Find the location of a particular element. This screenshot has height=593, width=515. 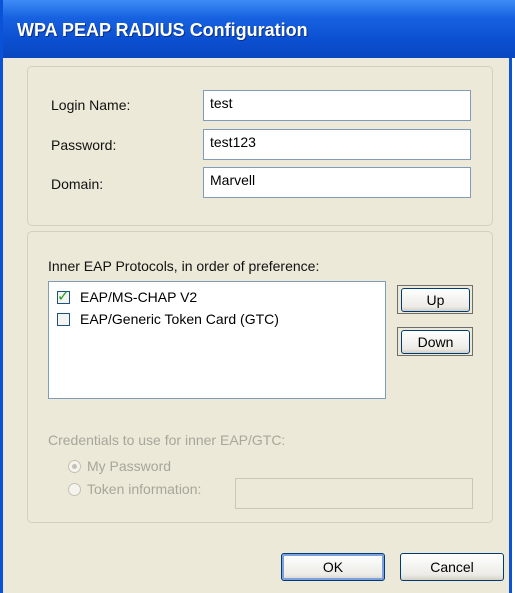

radio-selected-icon is located at coordinates (74, 466).